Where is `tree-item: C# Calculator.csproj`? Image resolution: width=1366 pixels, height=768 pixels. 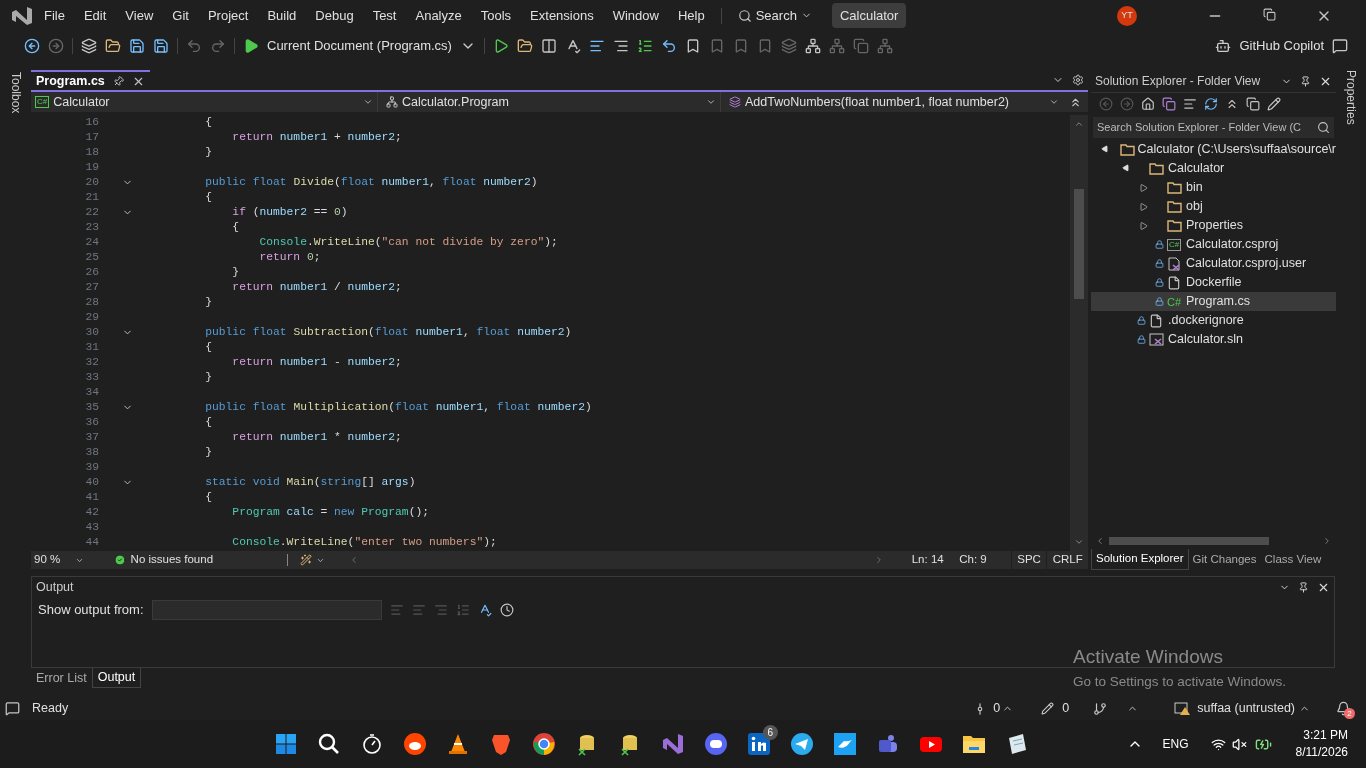 tree-item: C# Calculator.csproj is located at coordinates (1213, 244).